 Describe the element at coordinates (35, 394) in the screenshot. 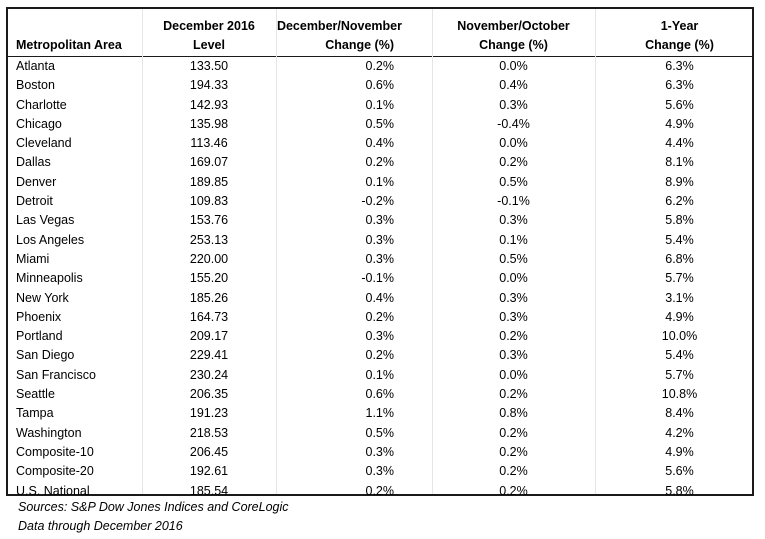

I see `cell-area: Seattle` at that location.